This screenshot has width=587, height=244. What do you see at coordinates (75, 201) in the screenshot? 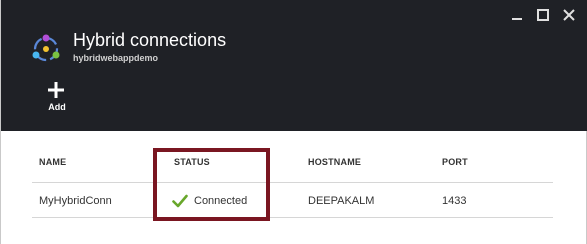
I see `cell-name: MyHybridConn` at bounding box center [75, 201].